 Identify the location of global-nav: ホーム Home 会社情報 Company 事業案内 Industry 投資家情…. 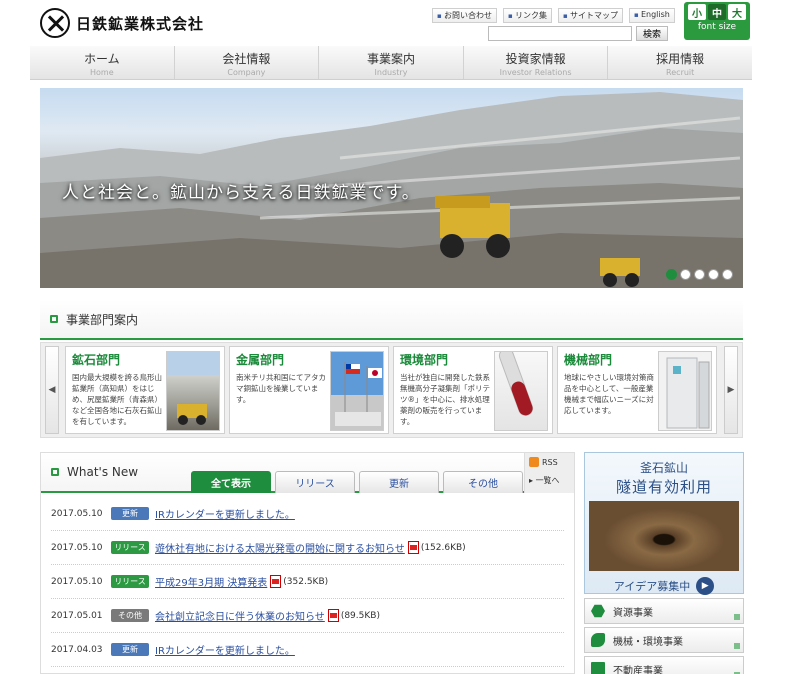
(391, 63).